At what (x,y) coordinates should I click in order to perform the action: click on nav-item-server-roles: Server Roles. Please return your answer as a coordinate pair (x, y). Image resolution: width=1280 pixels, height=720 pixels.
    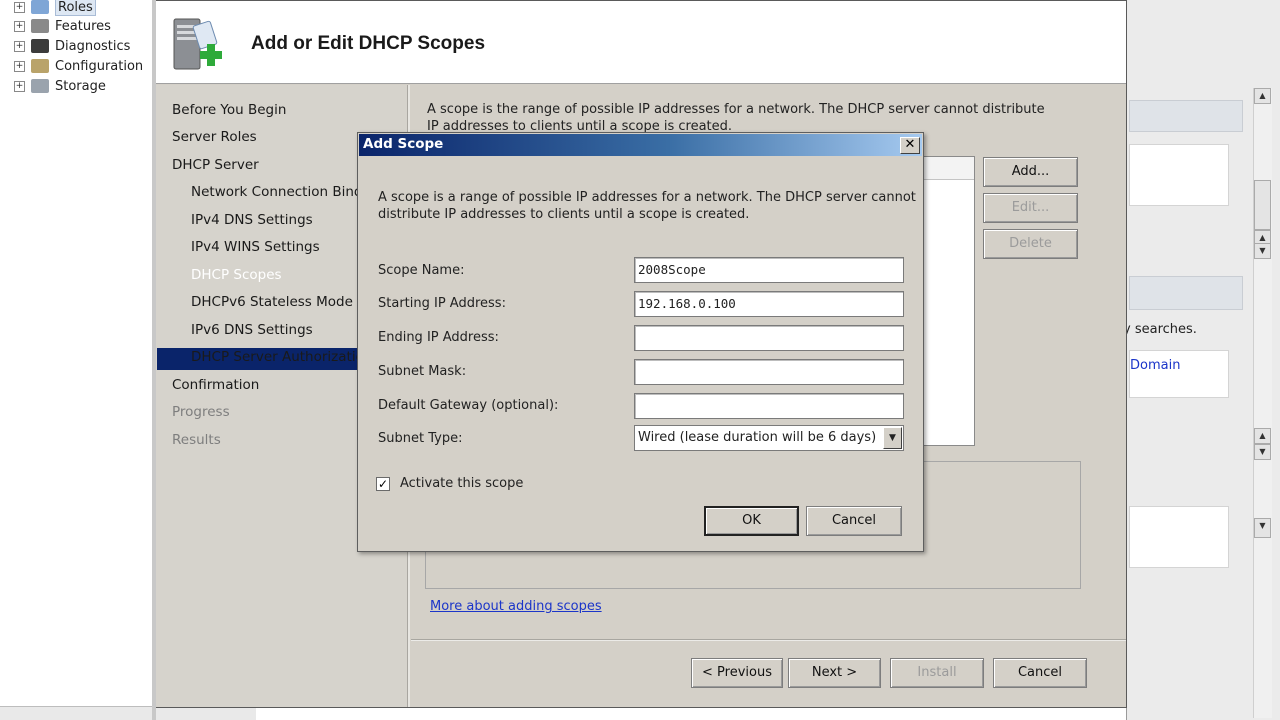
    Looking at the image, I should click on (214, 137).